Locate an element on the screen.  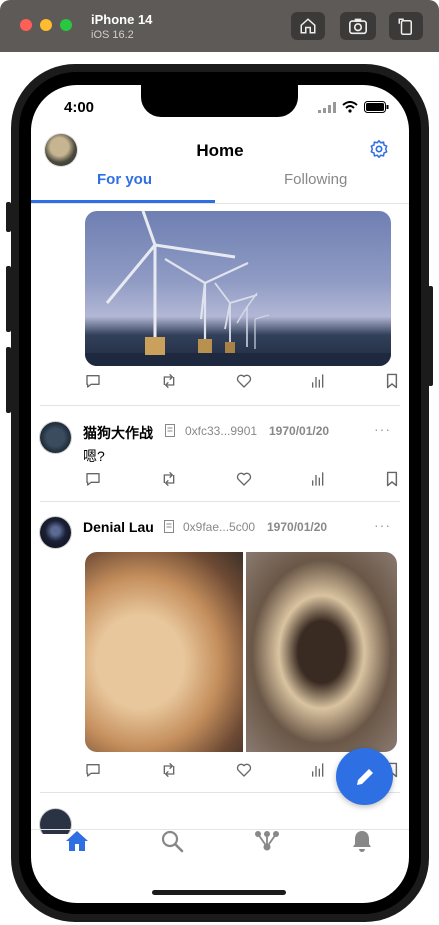
post-address: 0x9fae...5c00 is located at coordinates (219, 527).